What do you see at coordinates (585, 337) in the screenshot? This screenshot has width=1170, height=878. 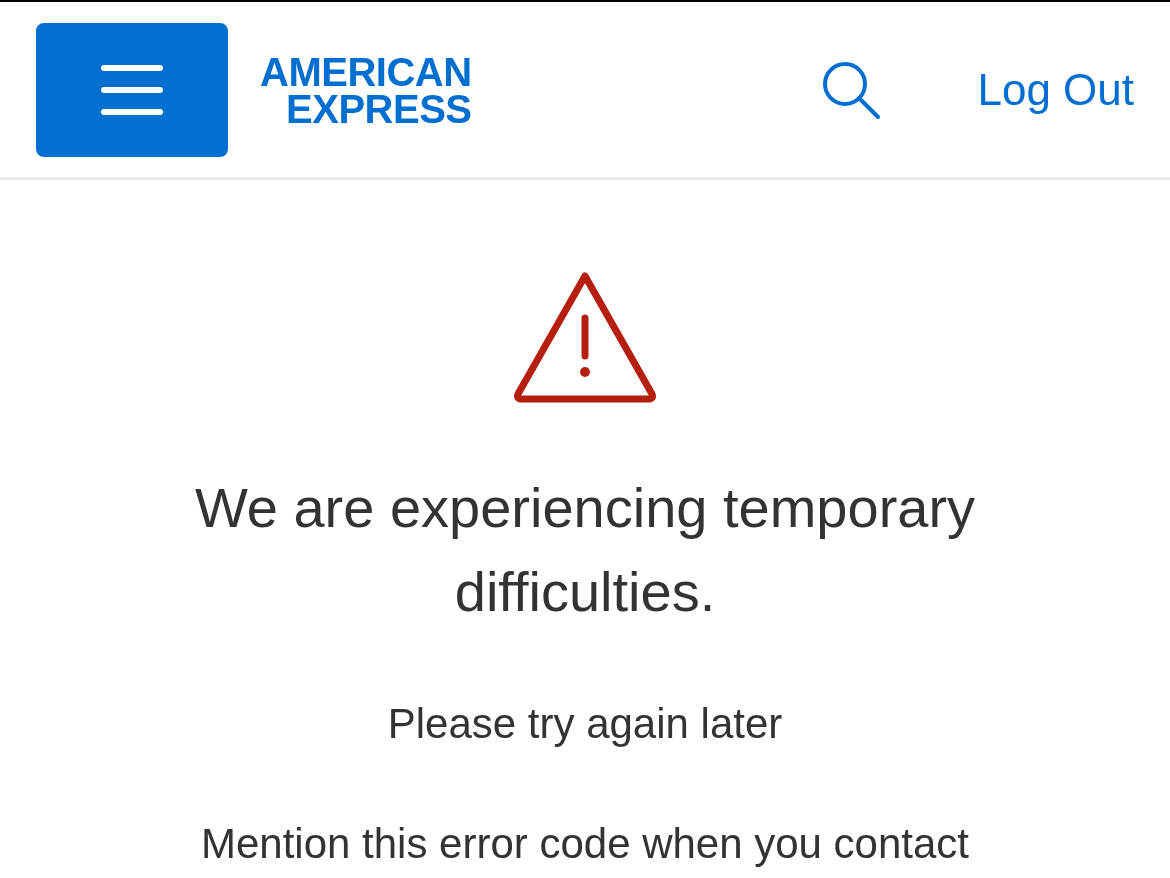 I see `warning-icon` at bounding box center [585, 337].